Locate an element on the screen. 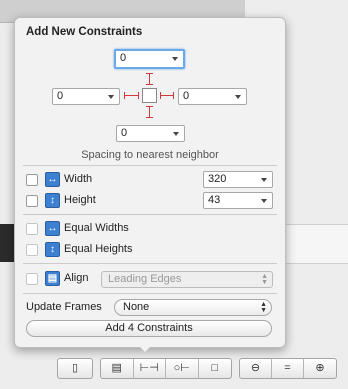 The image size is (348, 389). spacing-top-value: 0 is located at coordinates (123, 58).